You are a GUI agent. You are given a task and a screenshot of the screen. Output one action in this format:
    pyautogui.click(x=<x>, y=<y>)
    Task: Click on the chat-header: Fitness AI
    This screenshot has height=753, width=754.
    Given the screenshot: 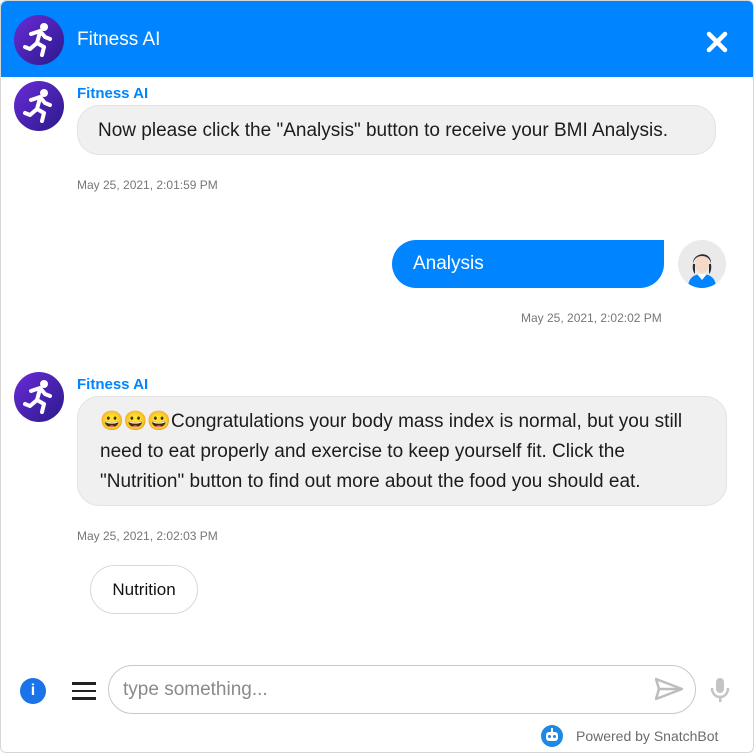 What is the action you would take?
    pyautogui.click(x=377, y=39)
    